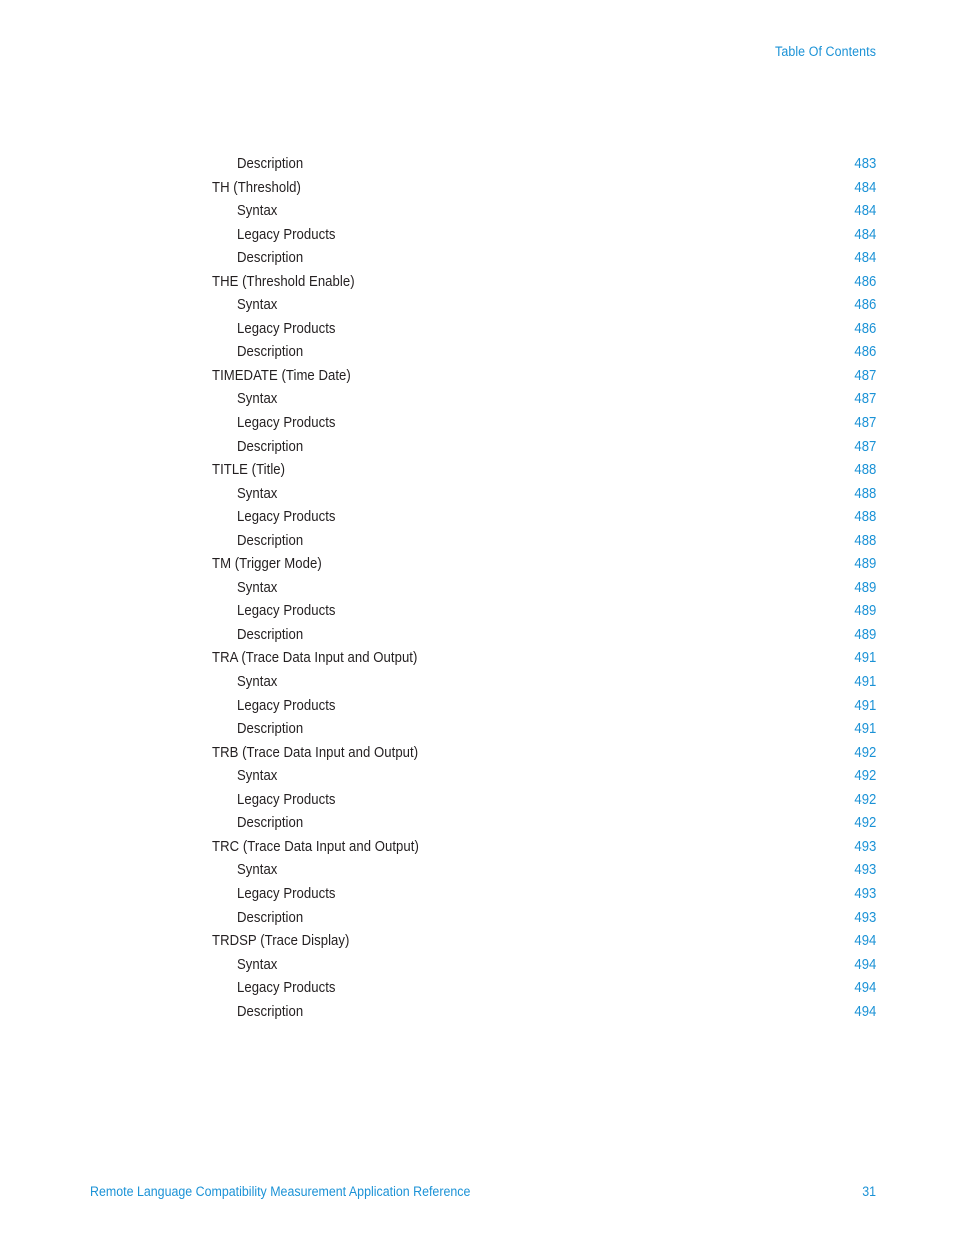  What do you see at coordinates (544, 848) in the screenshot?
I see `toc-entry: TRC (Trace Data Input and Output) 493` at bounding box center [544, 848].